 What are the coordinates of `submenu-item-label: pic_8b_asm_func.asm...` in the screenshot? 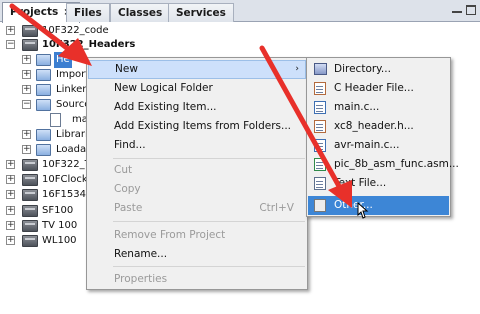 It's located at (396, 164).